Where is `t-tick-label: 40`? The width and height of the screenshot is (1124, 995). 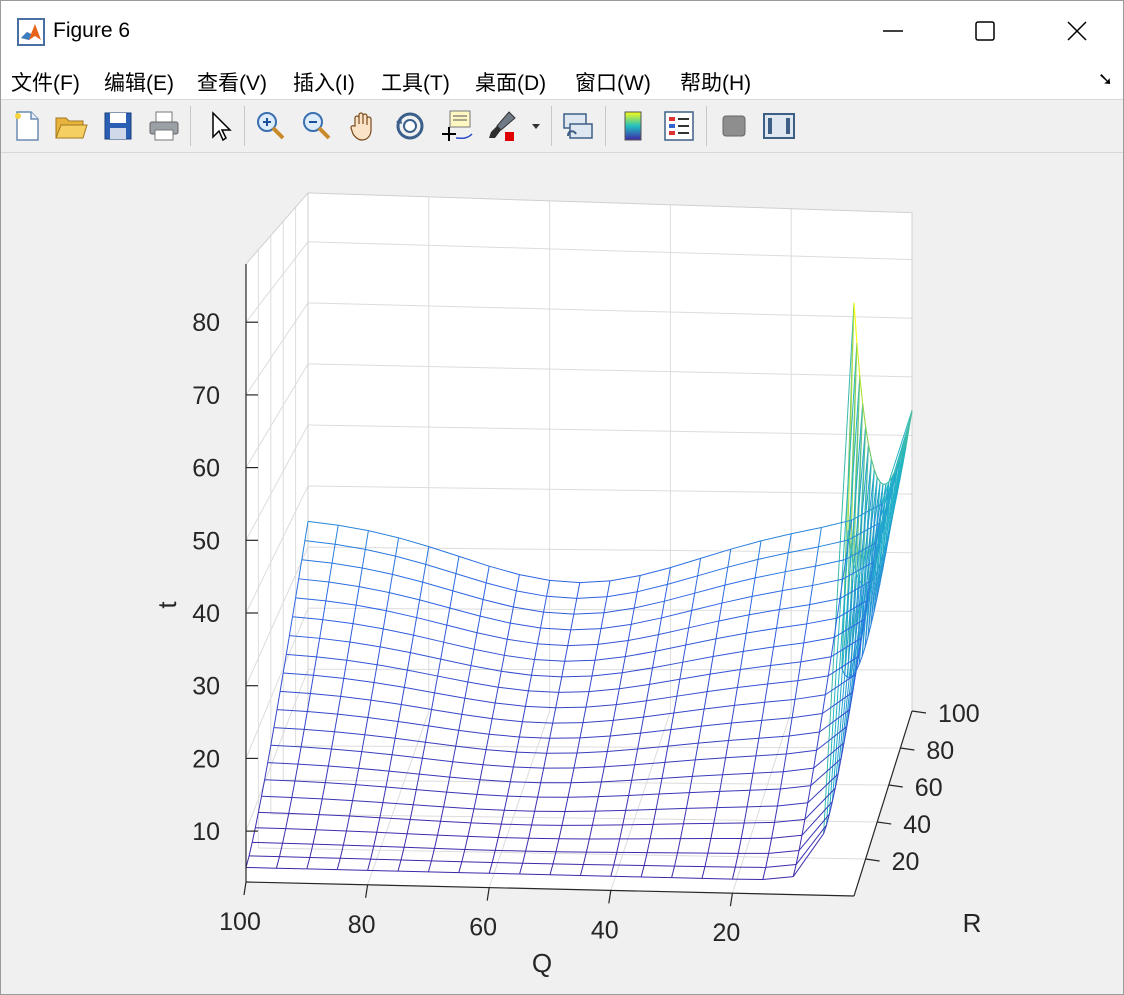
t-tick-label: 40 is located at coordinates (206, 614).